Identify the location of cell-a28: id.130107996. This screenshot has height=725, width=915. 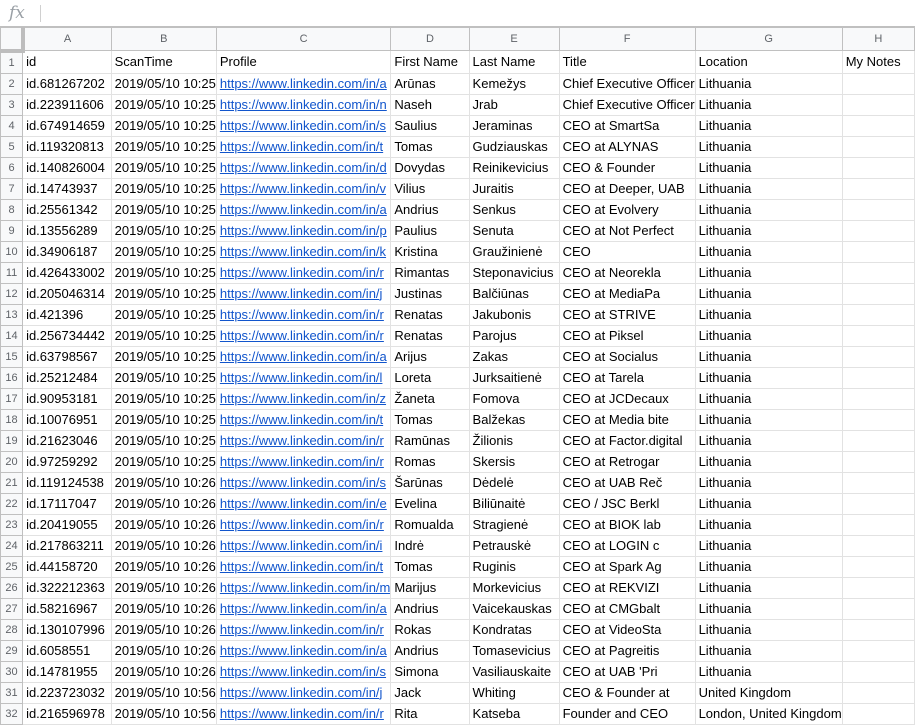
(67, 629).